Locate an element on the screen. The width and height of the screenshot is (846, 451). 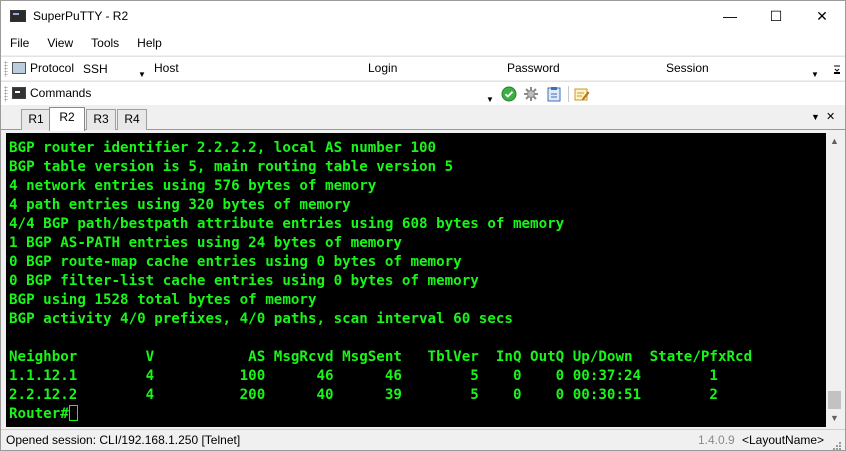
toolbar-separator is located at coordinates (568, 94).